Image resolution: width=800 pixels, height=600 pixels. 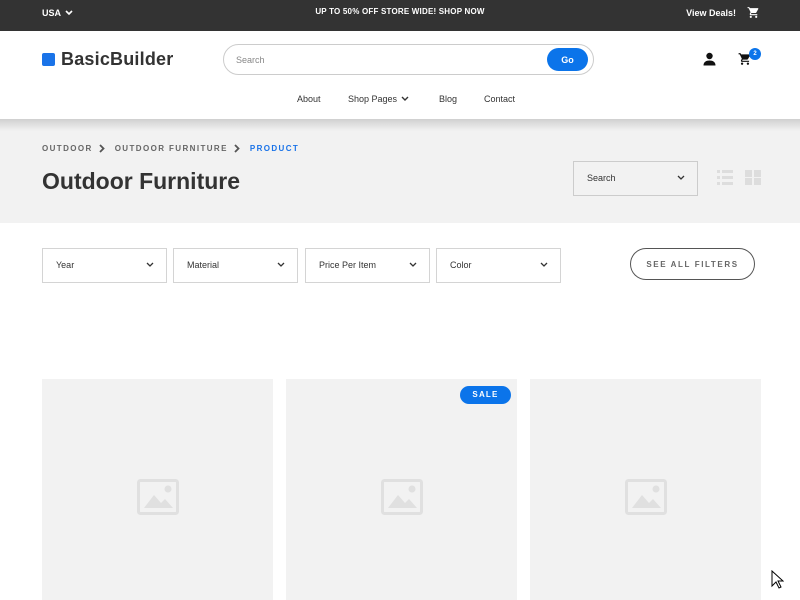 I want to click on nav-item-shop-pages: Shop Pages, so click(x=378, y=99).